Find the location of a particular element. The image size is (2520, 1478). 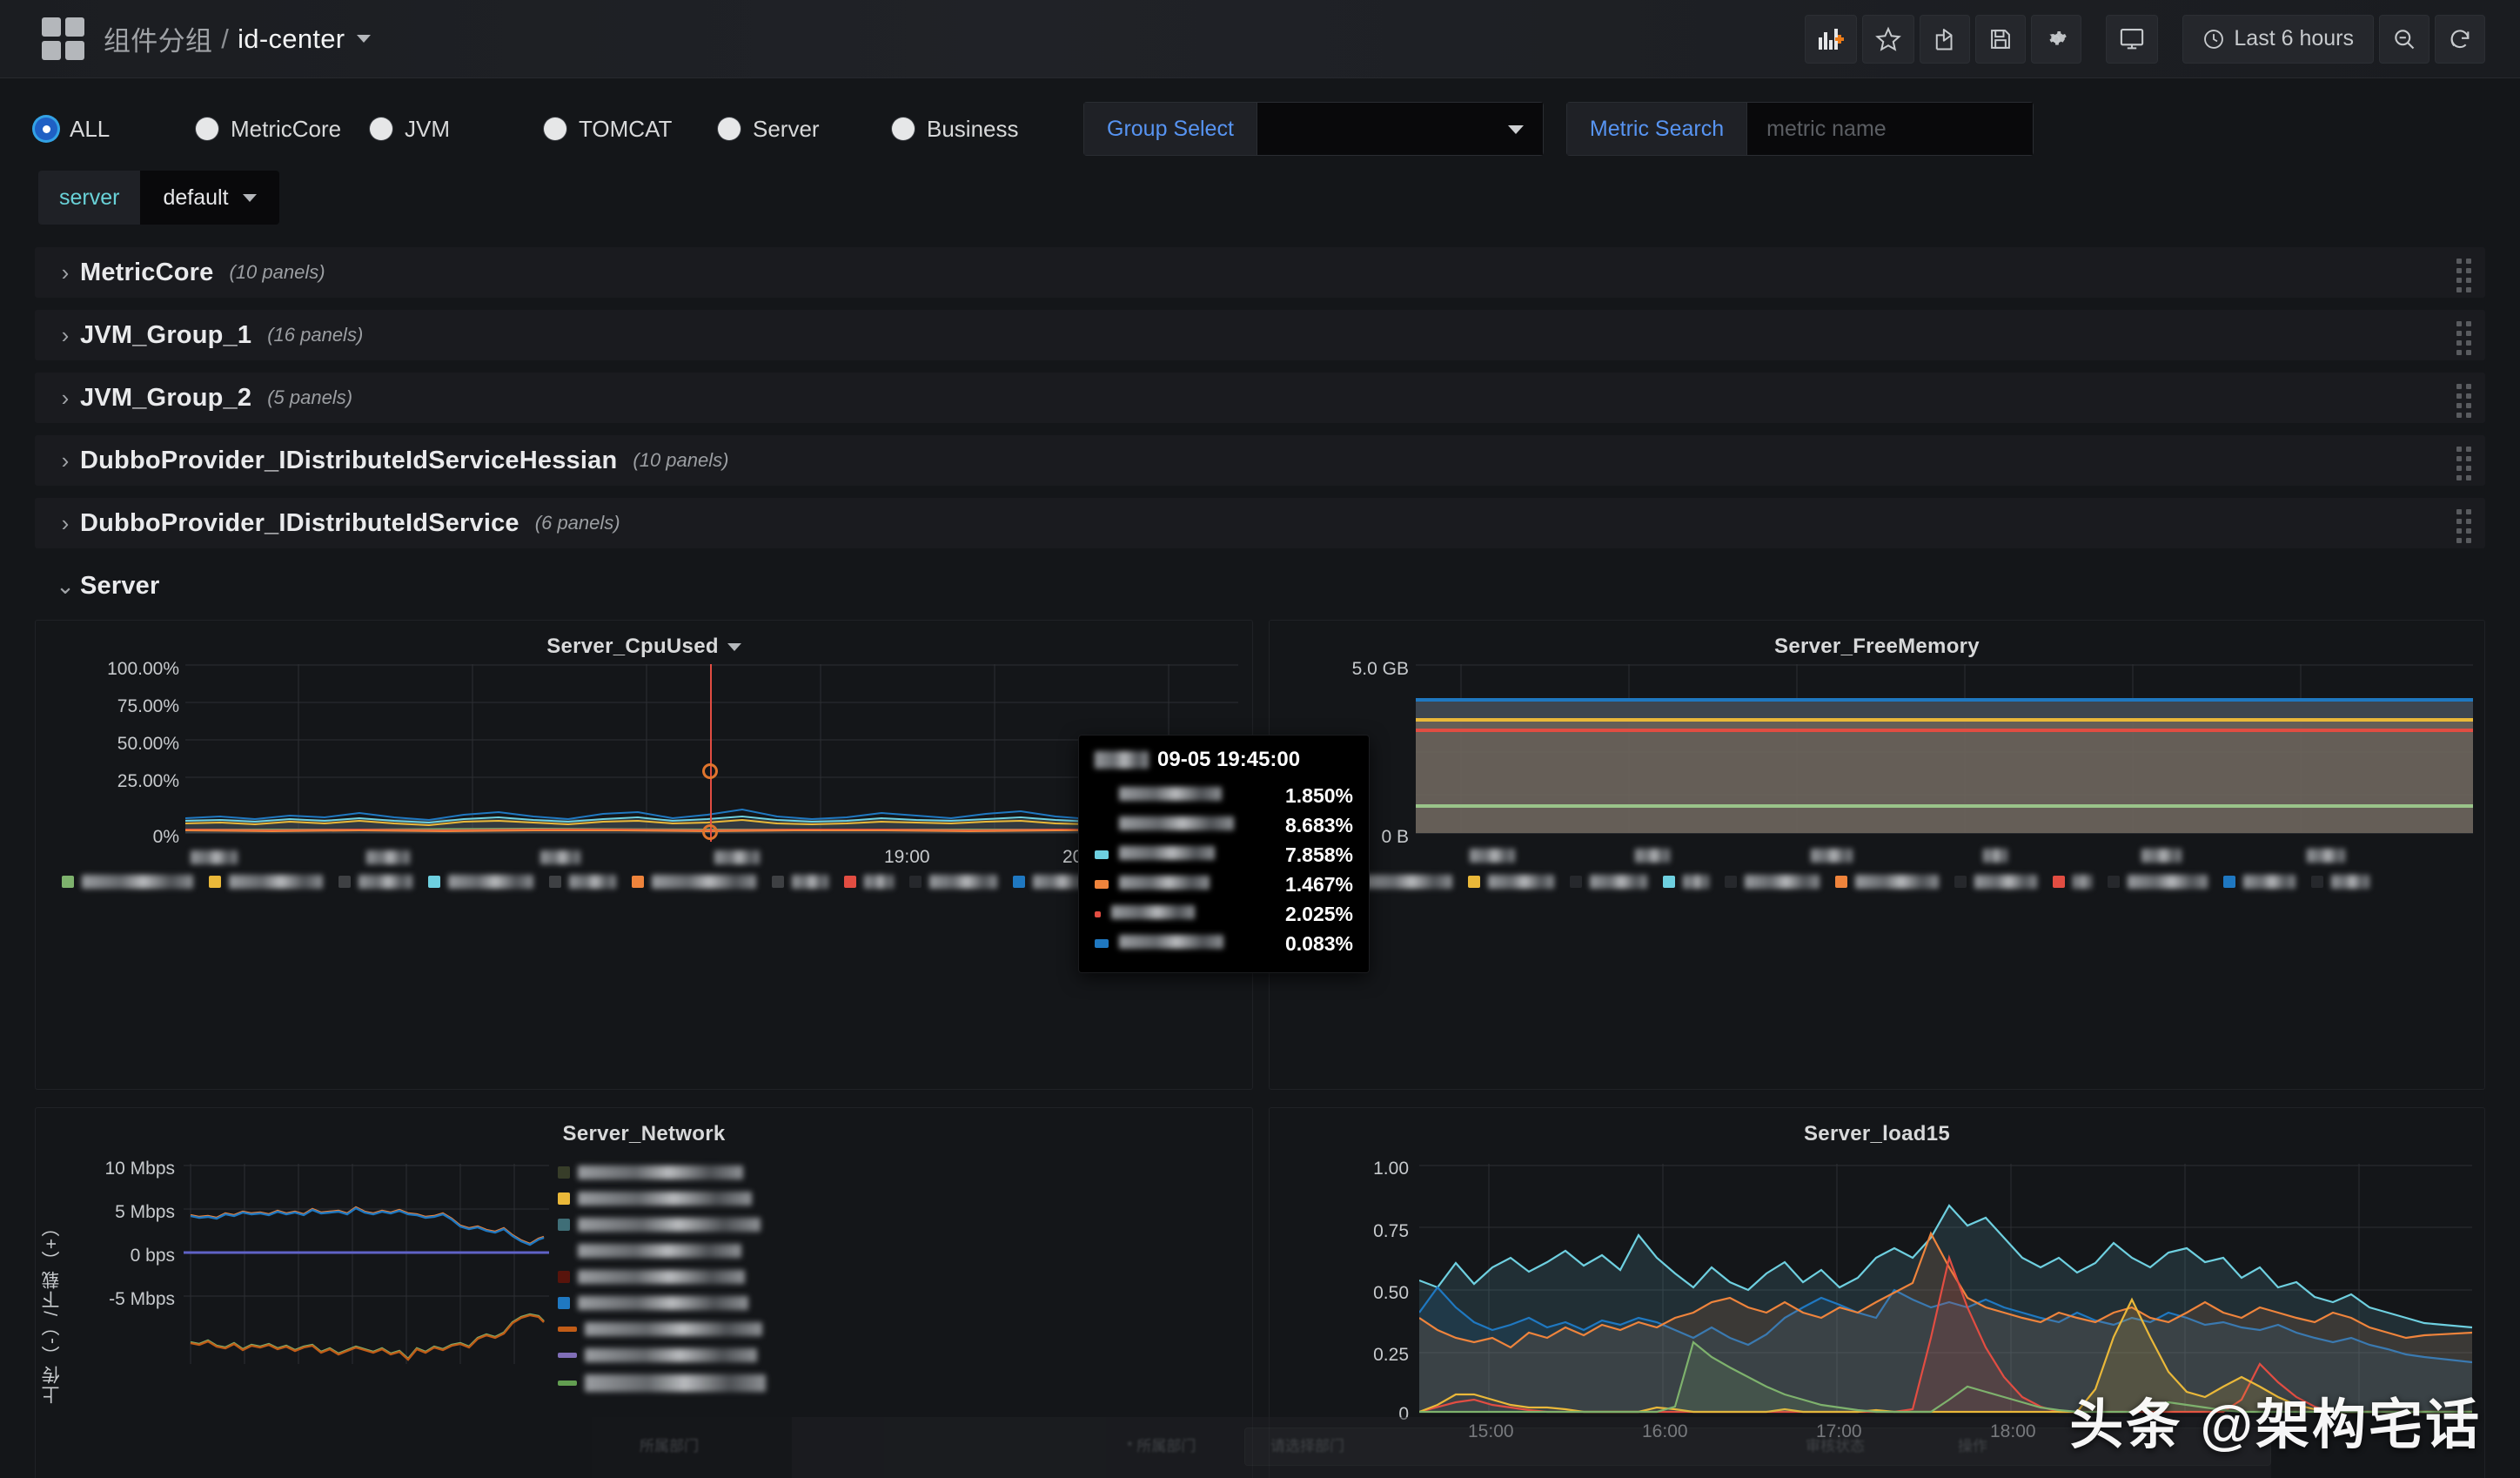

refresh-button is located at coordinates (2460, 39).